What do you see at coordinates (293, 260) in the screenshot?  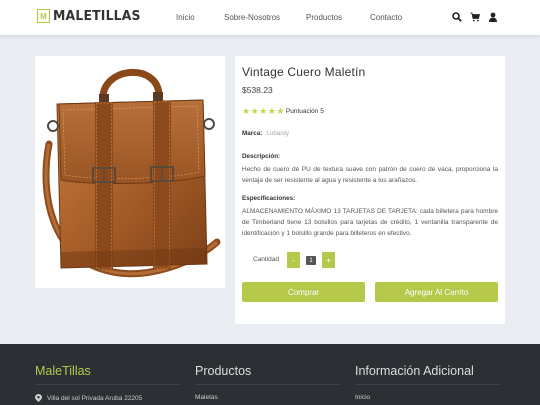 I see `quantity-decrease-button: -` at bounding box center [293, 260].